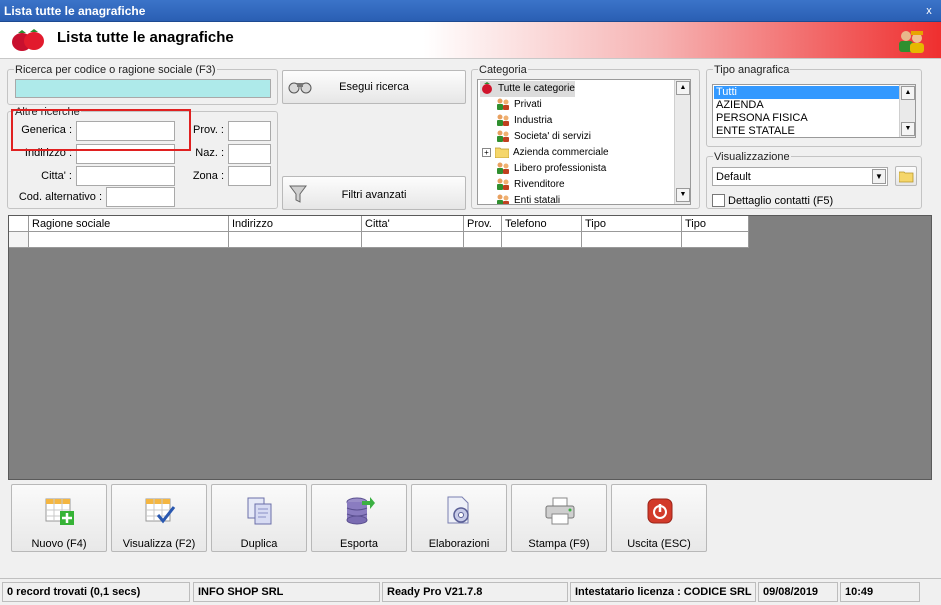  I want to click on category-item: Enti statali, so click(528, 199).